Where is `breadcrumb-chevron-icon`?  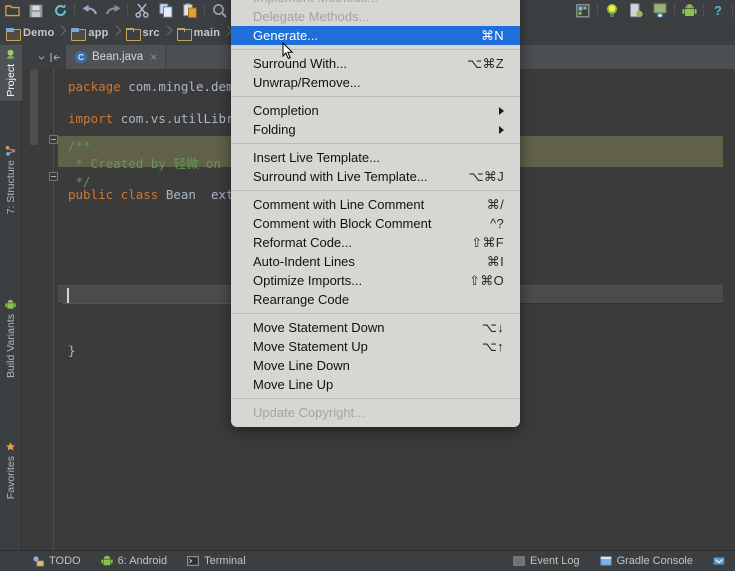
breadcrumb-chevron-icon is located at coordinates (116, 33).